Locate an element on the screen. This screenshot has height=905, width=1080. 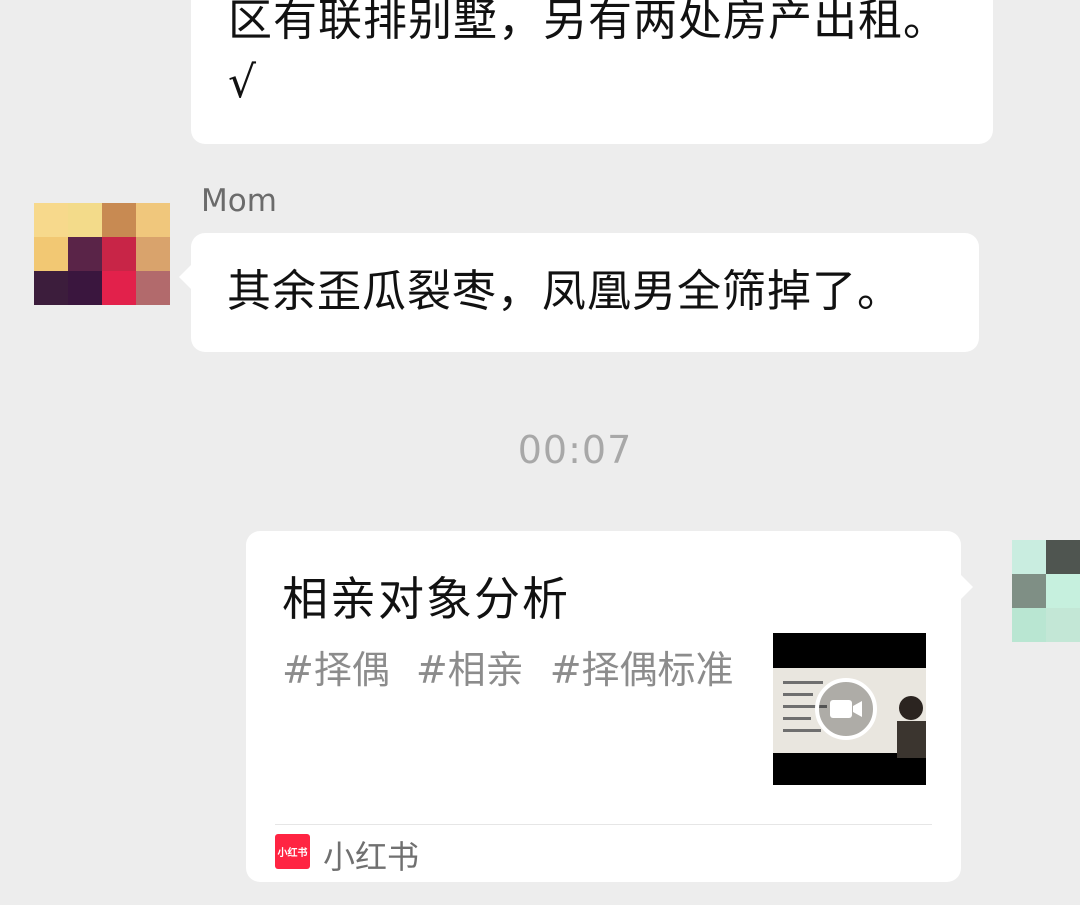
message-bubble: 其余歪瓜裂枣，凤凰男全筛掉了。 is located at coordinates (579, 292).